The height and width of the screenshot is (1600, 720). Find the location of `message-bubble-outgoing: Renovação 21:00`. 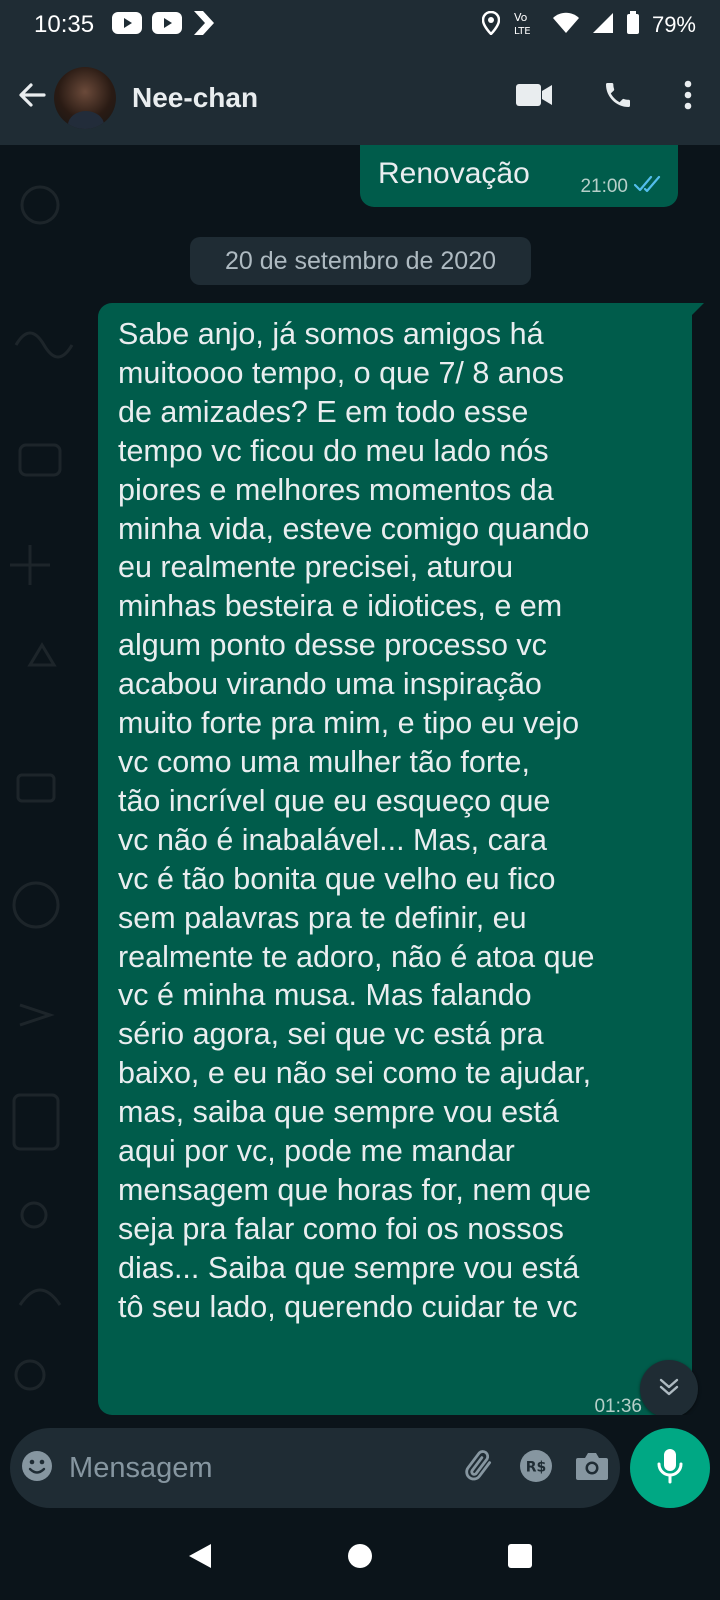

message-bubble-outgoing: Renovação 21:00 is located at coordinates (519, 176).